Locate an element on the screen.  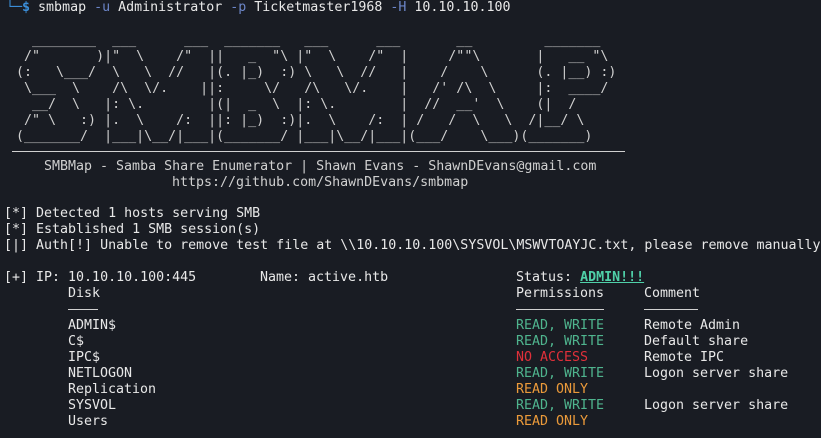
status-label: Status: is located at coordinates (544, 277).